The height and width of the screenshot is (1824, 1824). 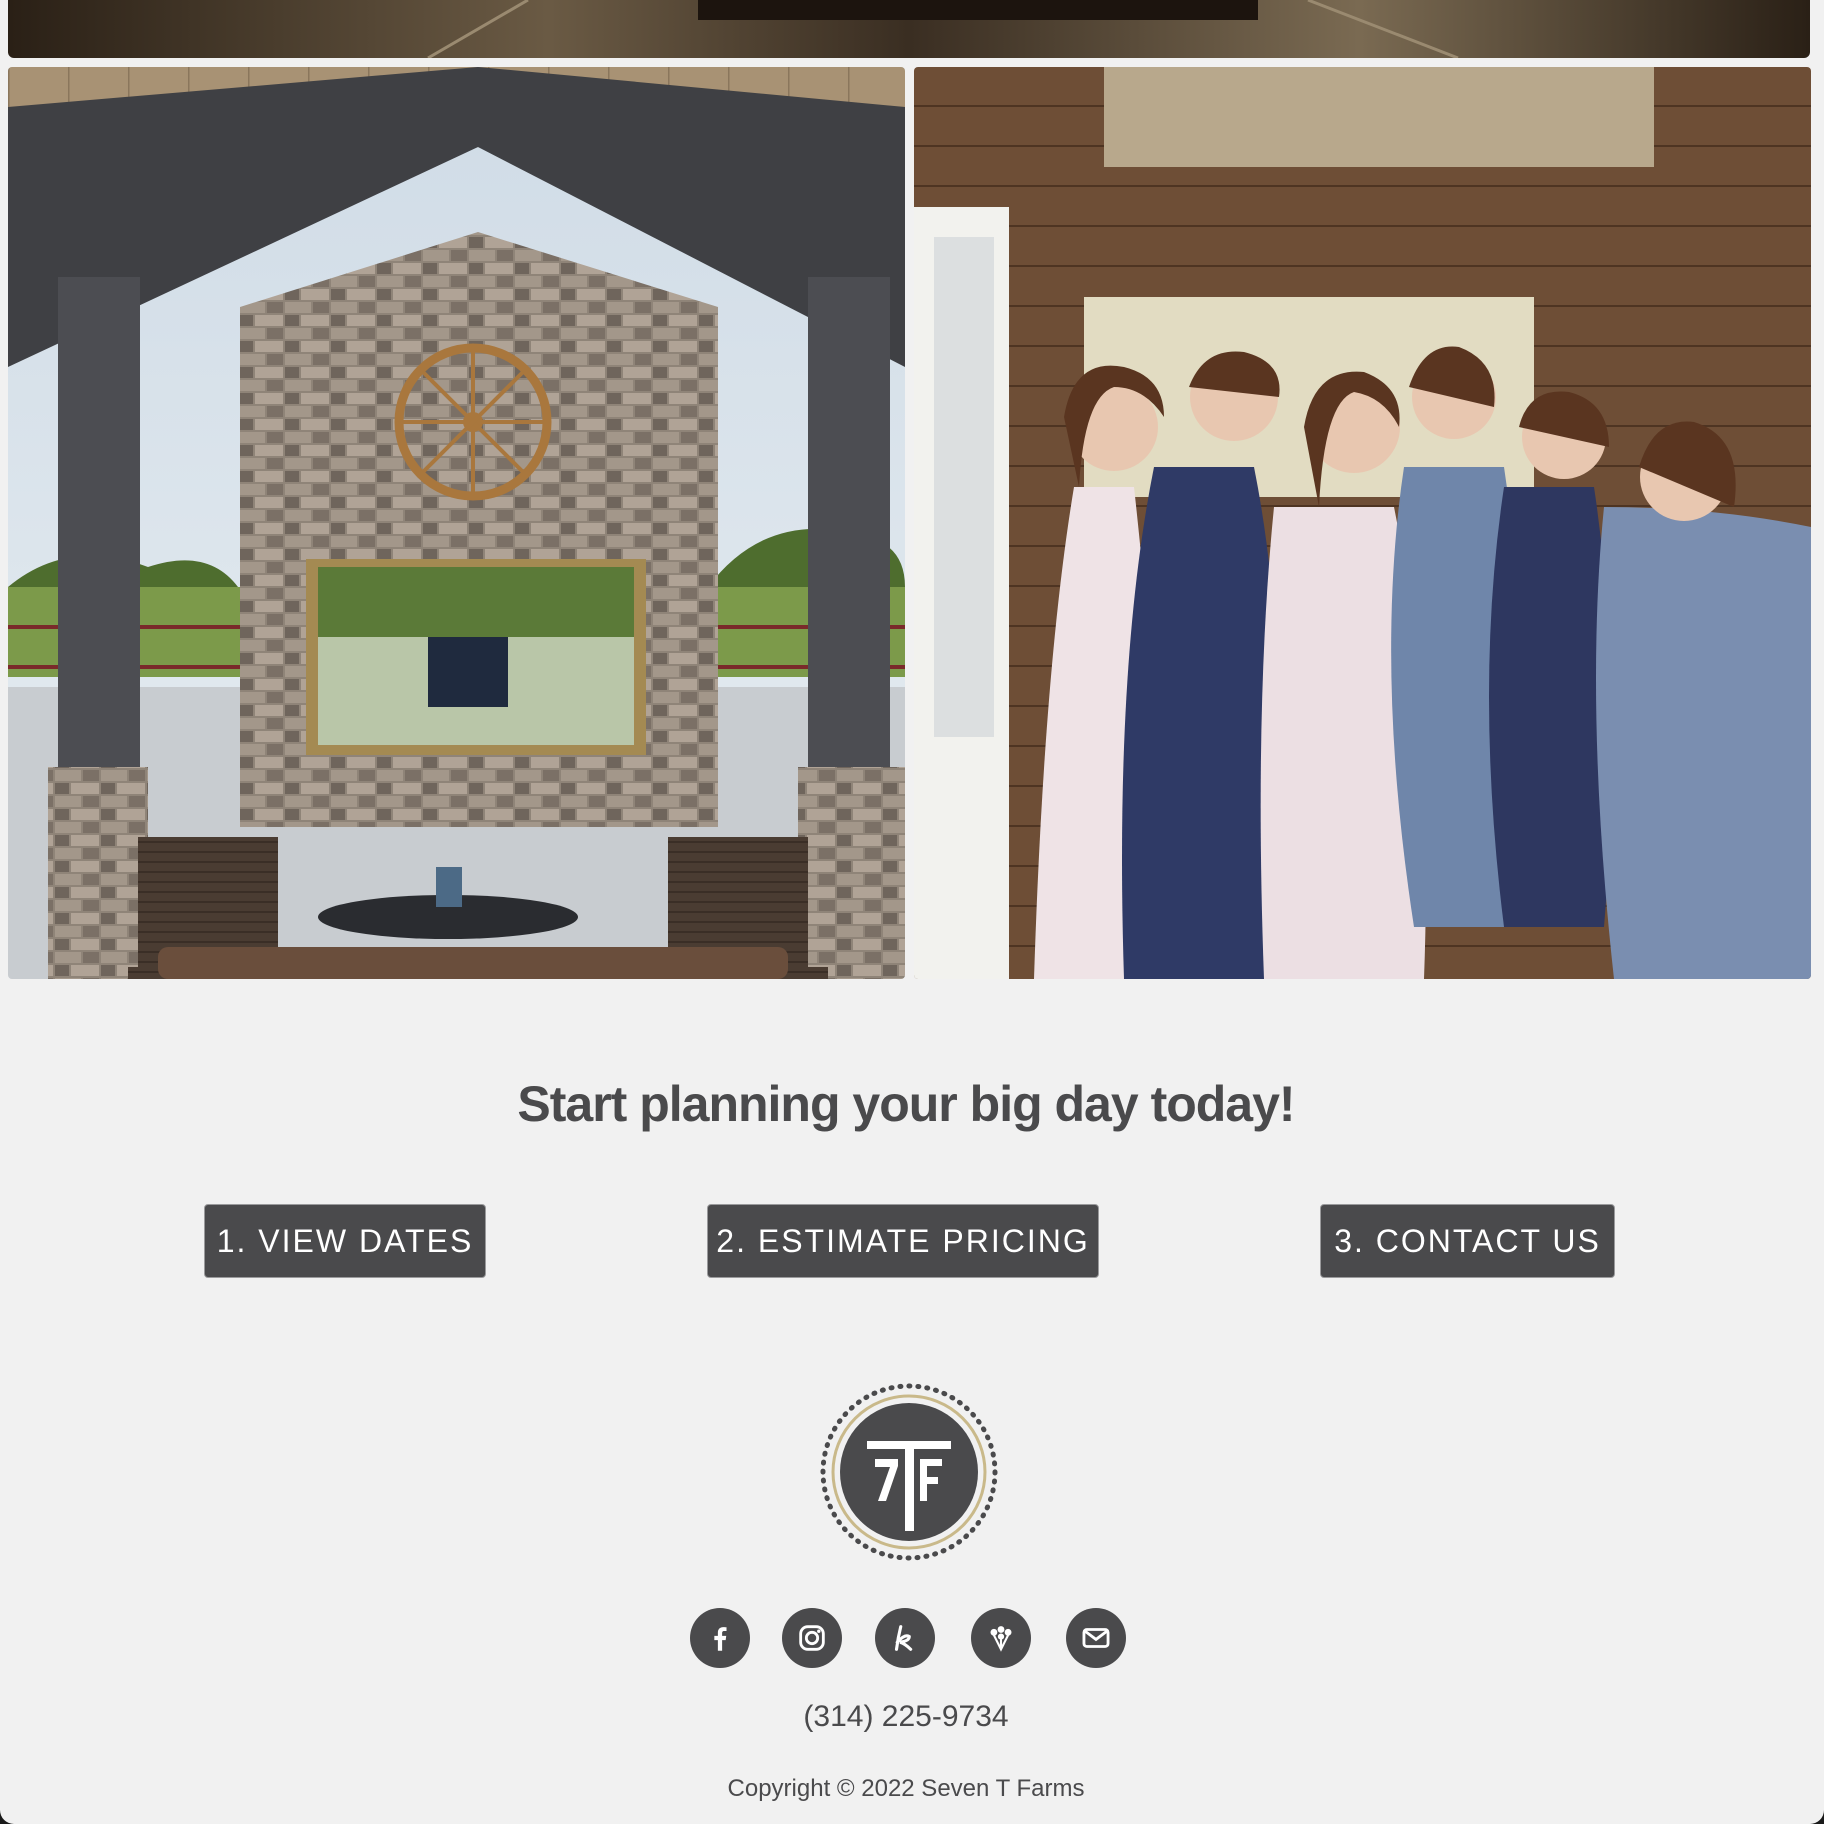 I want to click on facebook-icon, so click(x=720, y=1638).